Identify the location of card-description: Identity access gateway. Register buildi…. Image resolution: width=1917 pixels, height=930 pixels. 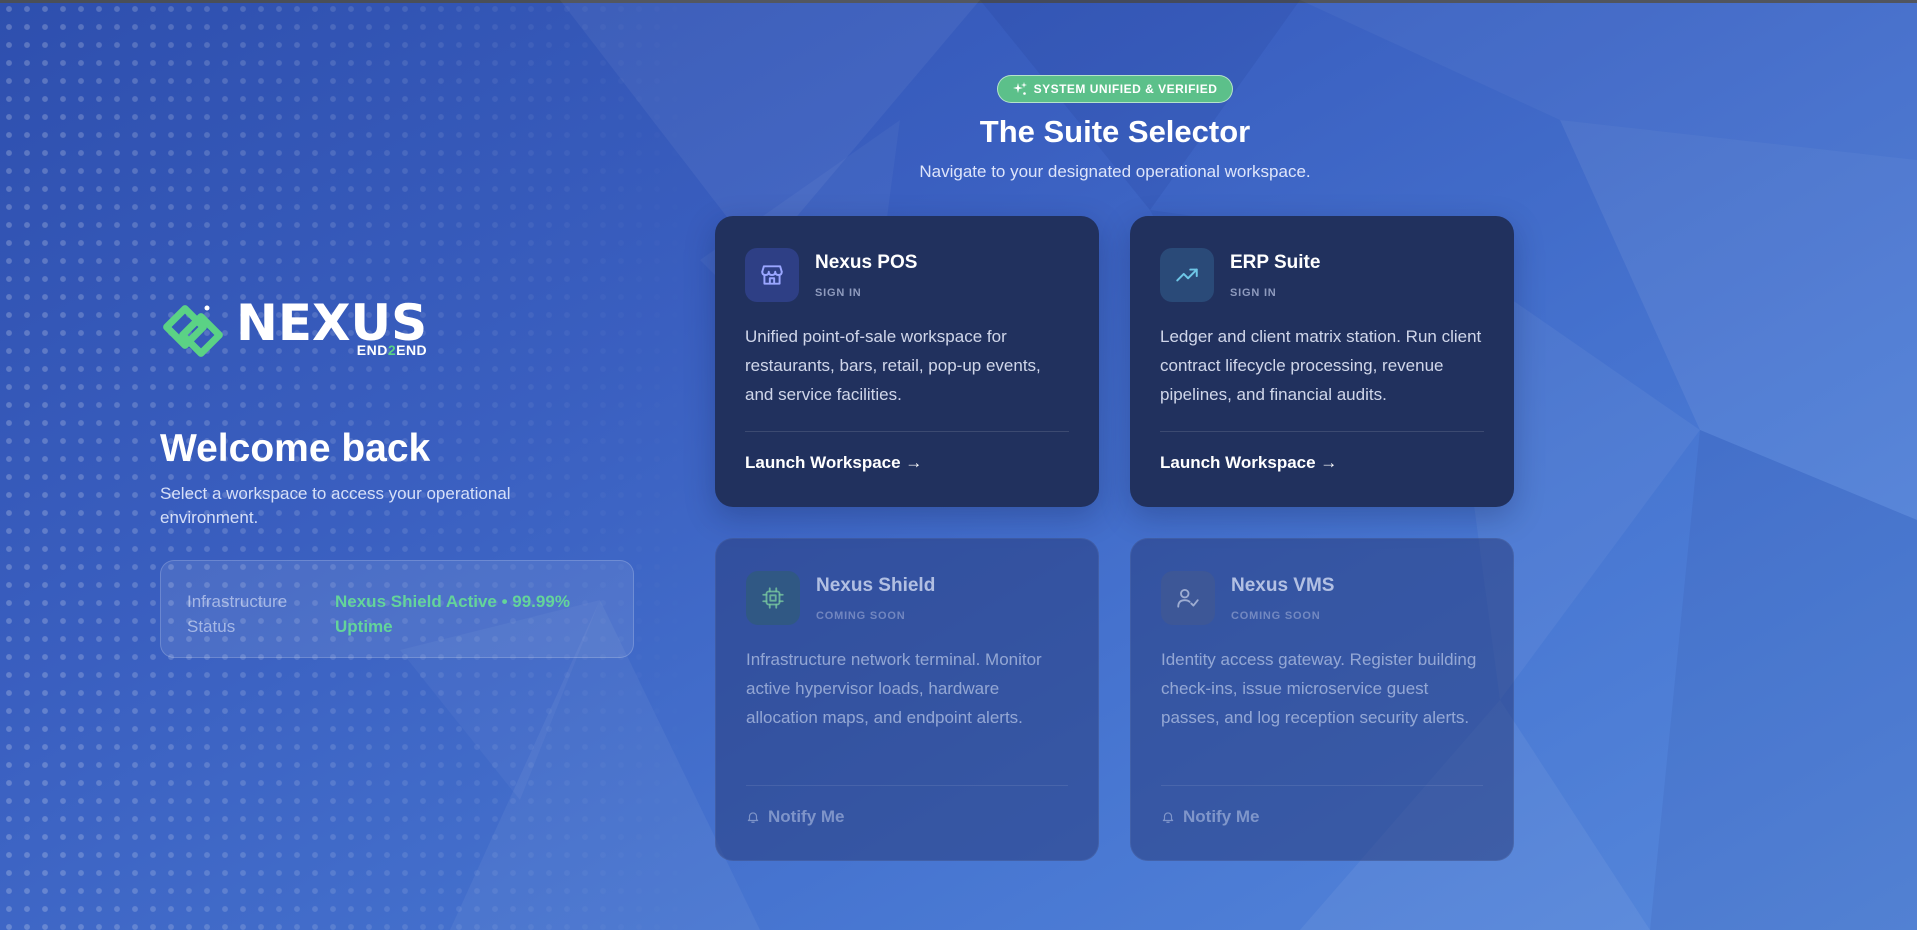
(1319, 688).